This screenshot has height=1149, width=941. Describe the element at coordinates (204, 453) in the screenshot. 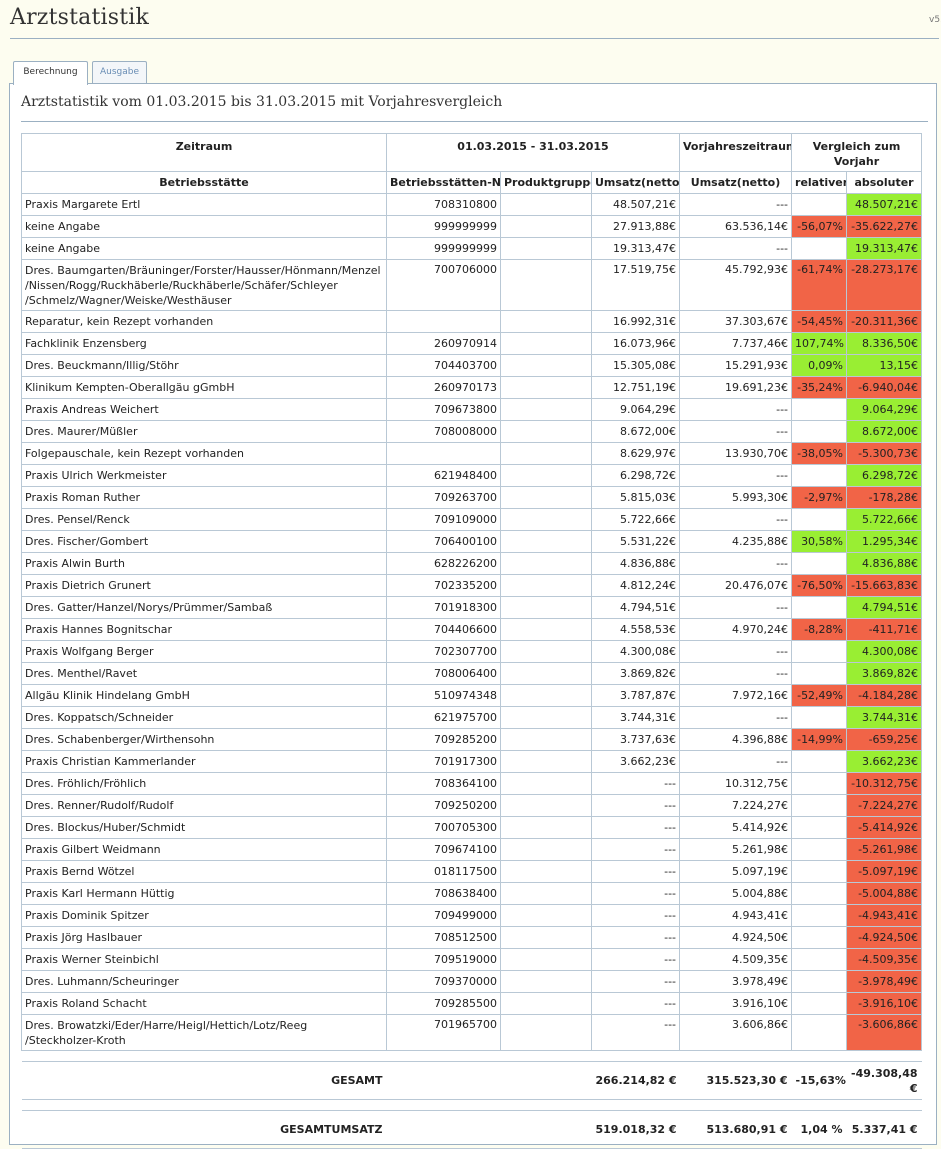

I see `cell-betriebsstaette: Folgepauschale, kein Rezept vorhanden` at that location.